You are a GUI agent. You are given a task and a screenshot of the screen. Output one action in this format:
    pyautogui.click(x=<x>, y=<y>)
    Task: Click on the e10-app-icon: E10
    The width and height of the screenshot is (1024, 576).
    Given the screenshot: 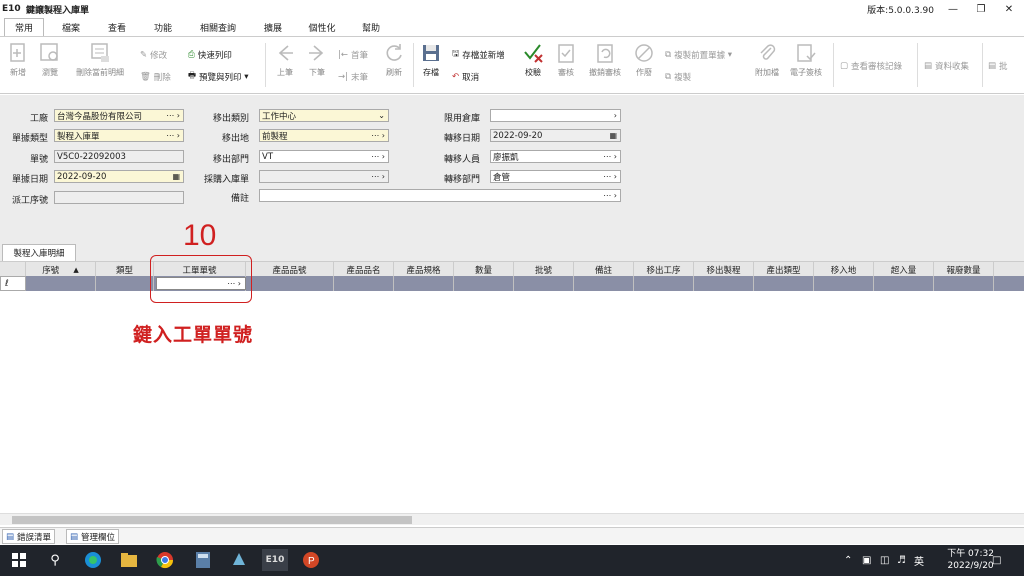 What is the action you would take?
    pyautogui.click(x=275, y=560)
    